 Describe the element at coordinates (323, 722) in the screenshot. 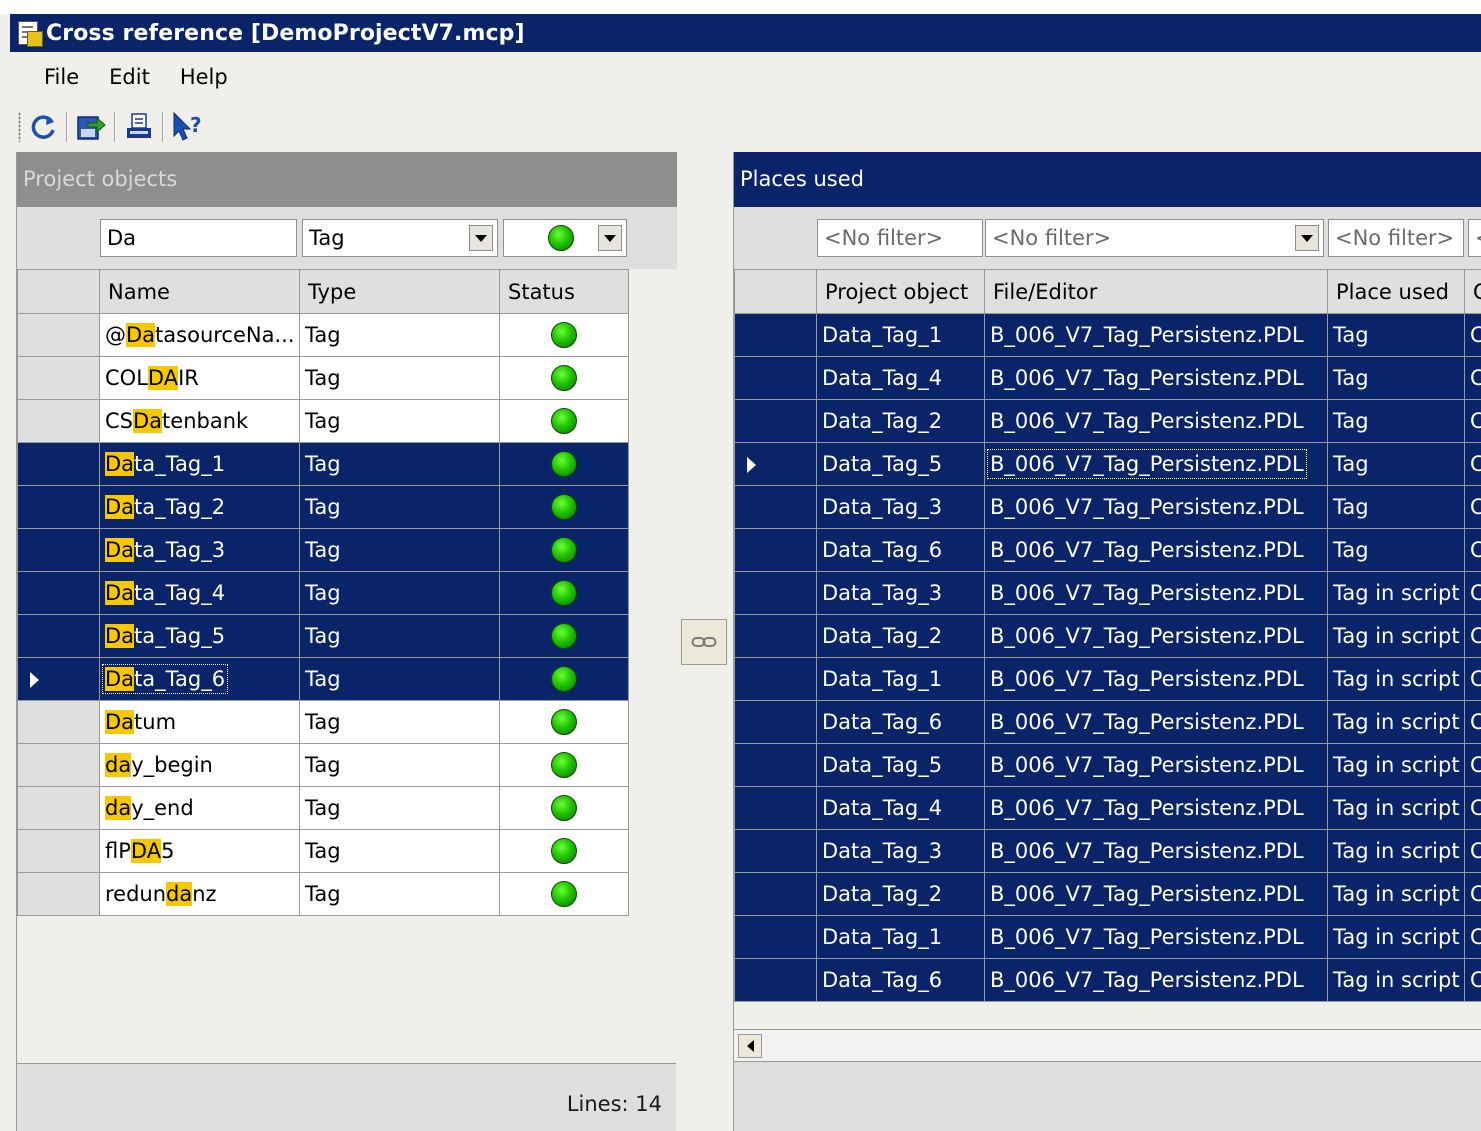

I see `table-row: Datum Tag` at that location.